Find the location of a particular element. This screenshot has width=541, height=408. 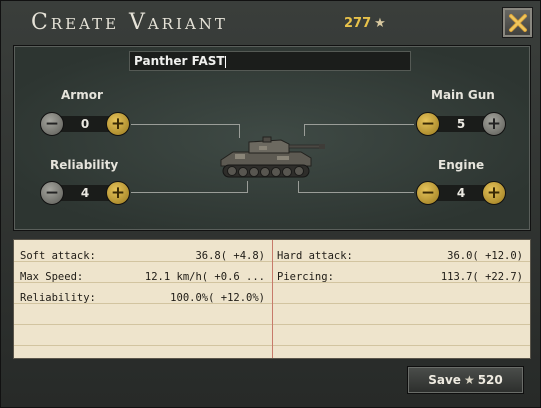

reliability-increase-button: + is located at coordinates (118, 193).